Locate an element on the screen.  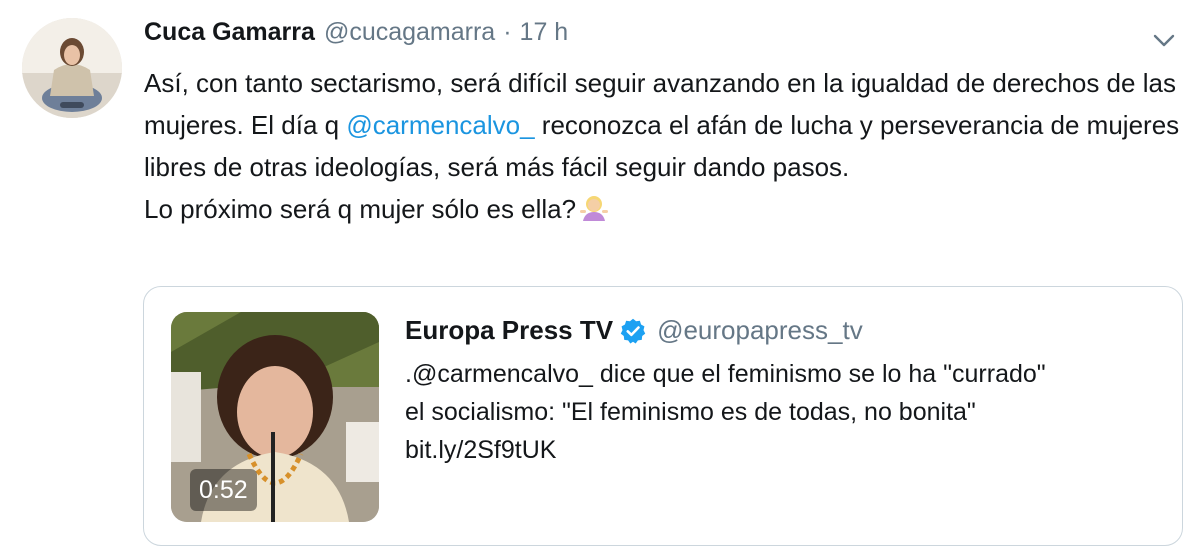
quoted-author-name: Europa Press TV is located at coordinates (509, 330).